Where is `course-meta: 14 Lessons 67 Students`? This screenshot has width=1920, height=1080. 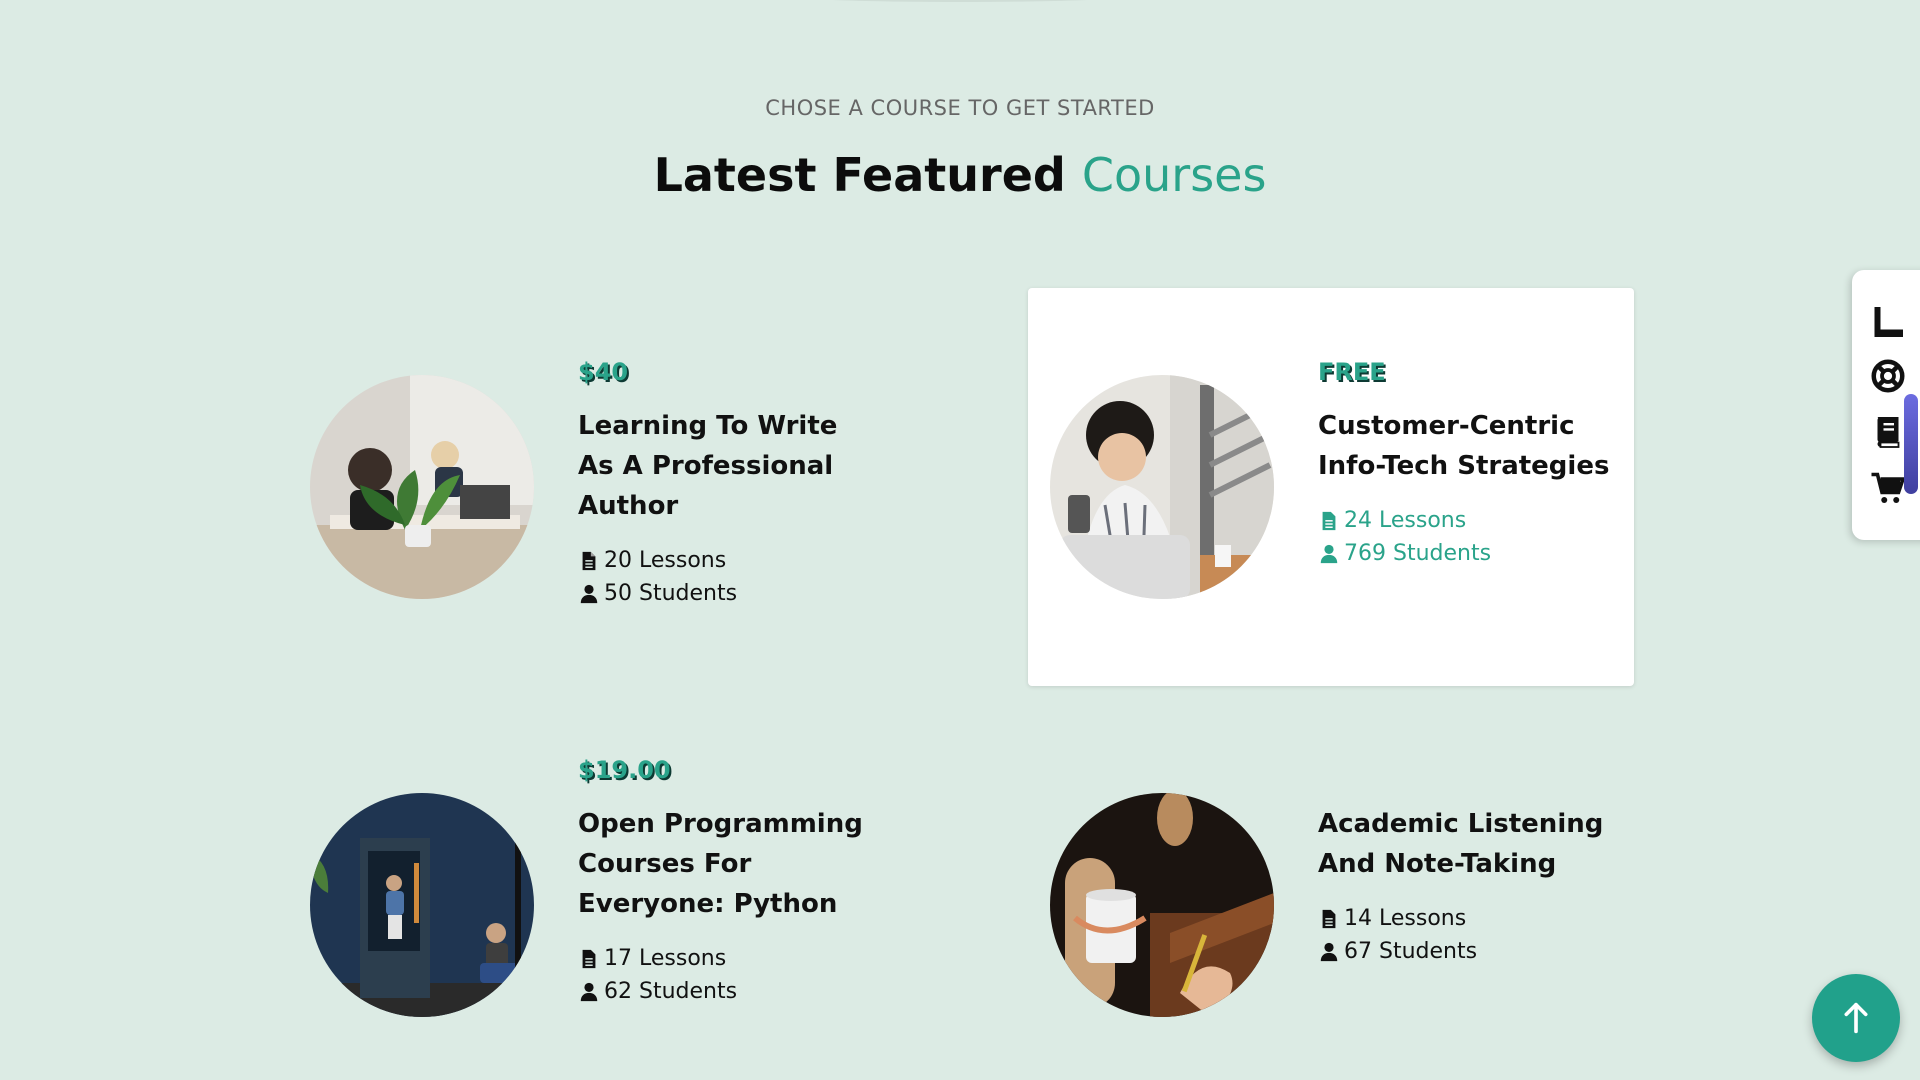 course-meta: 14 Lessons 67 Students is located at coordinates (1468, 935).